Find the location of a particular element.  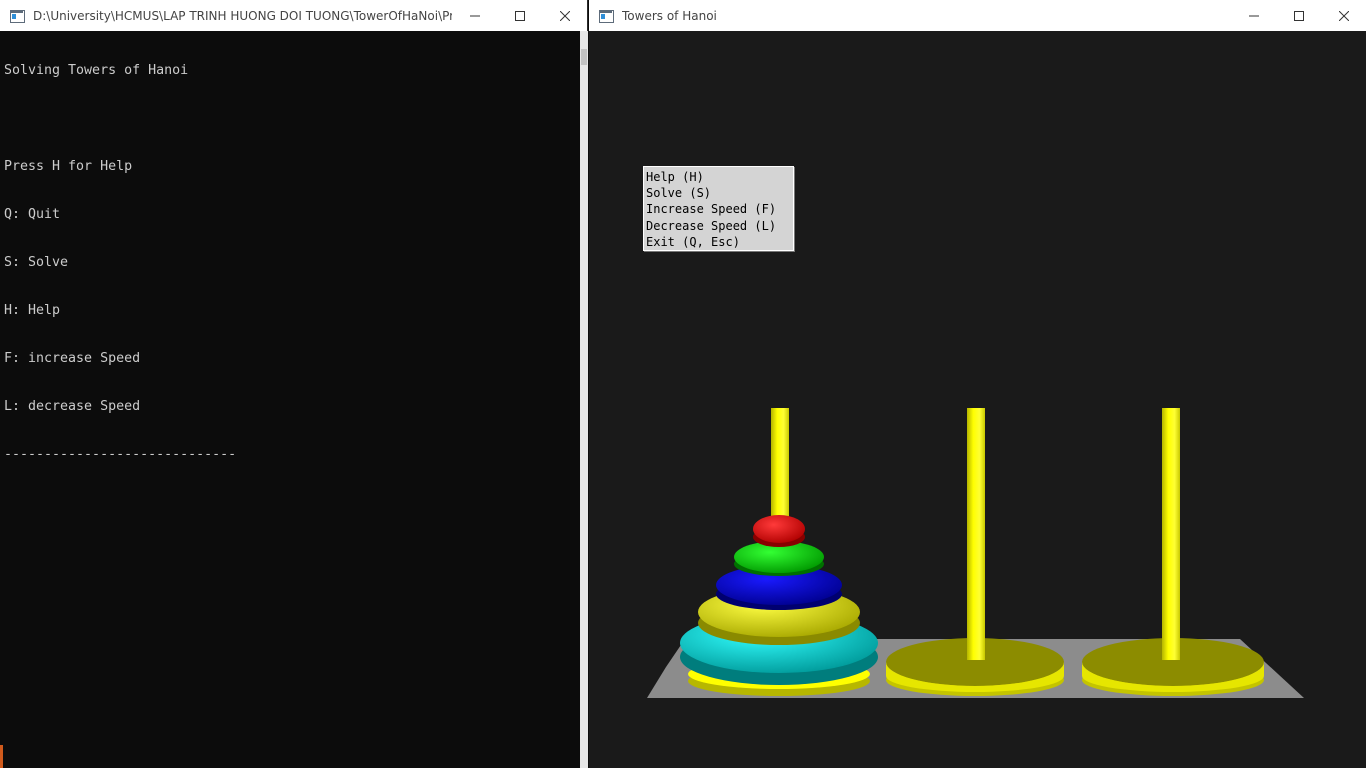

hanoi-minimize-button is located at coordinates (1253, 15).